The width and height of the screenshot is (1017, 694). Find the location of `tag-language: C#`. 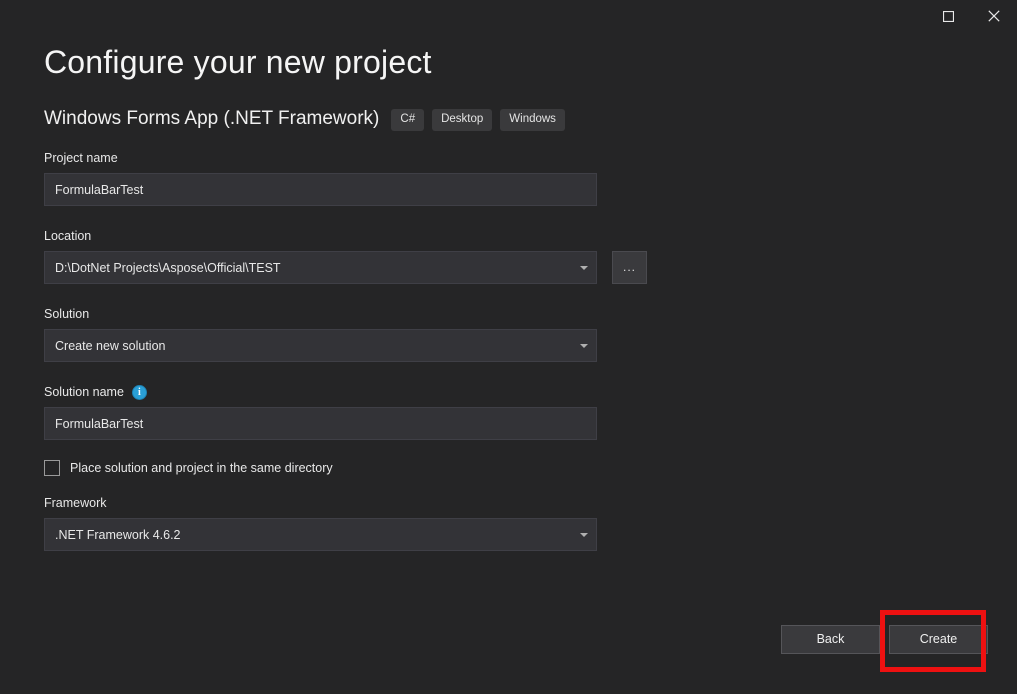

tag-language: C# is located at coordinates (408, 120).